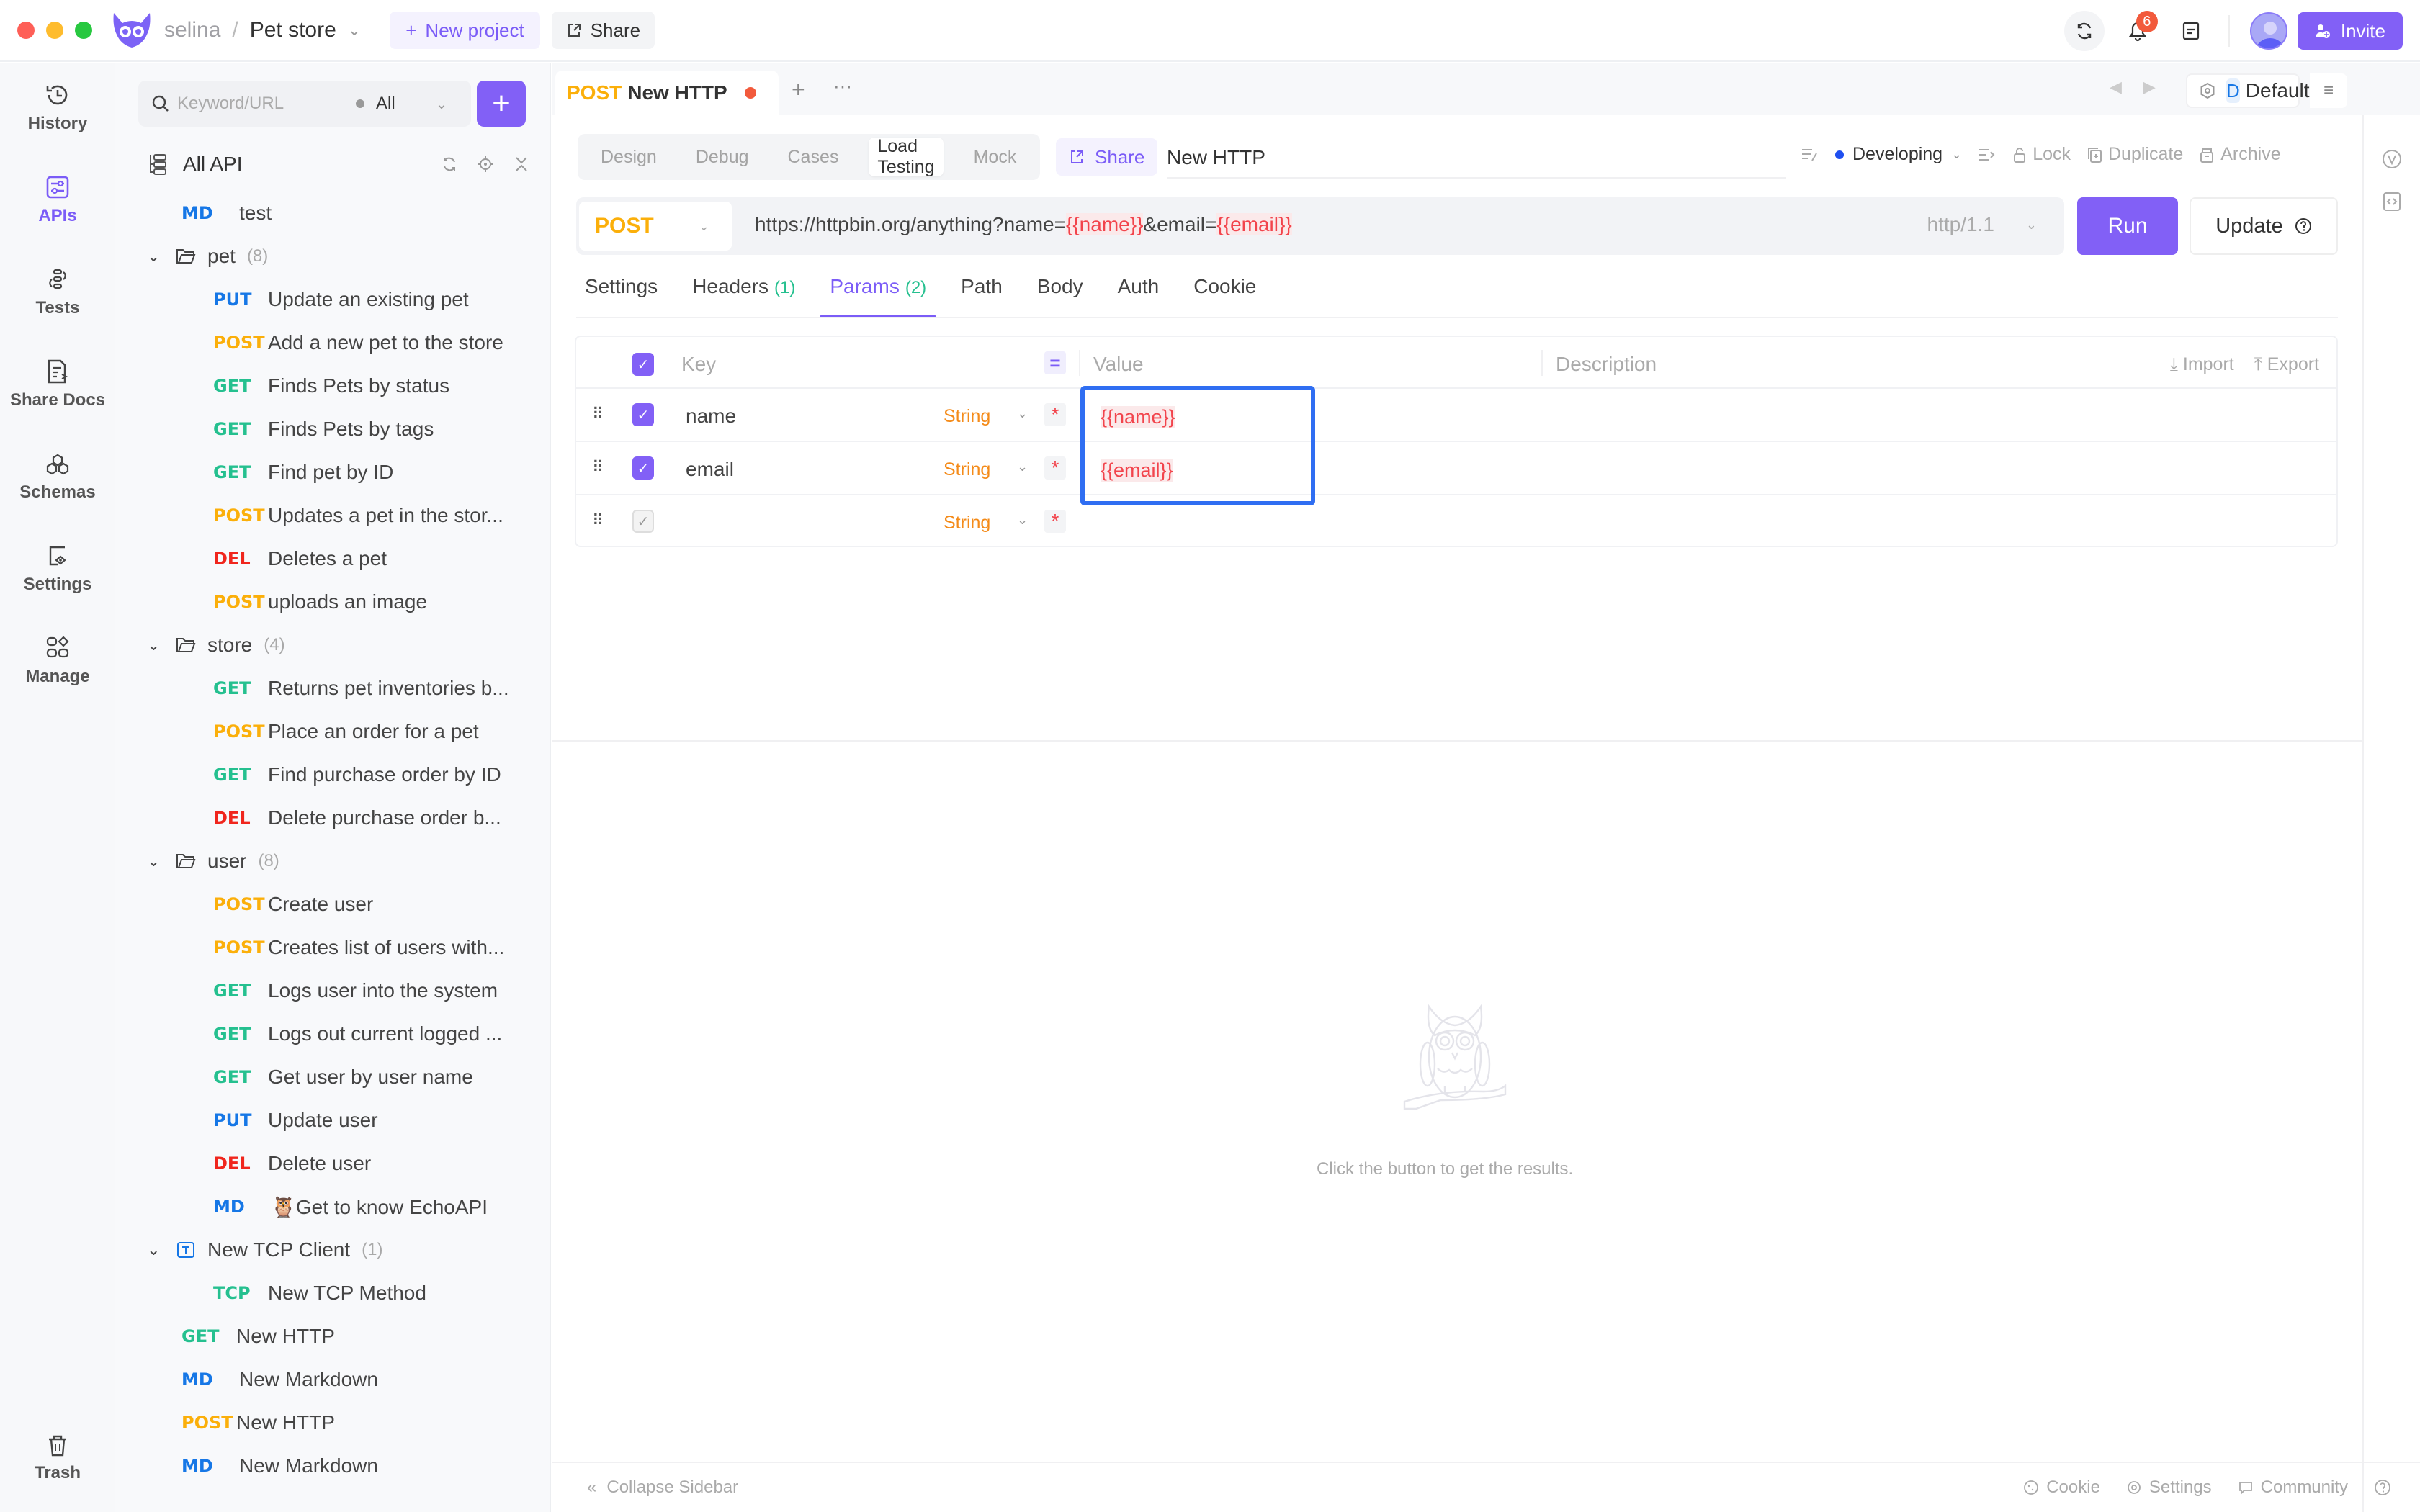 This screenshot has width=2420, height=1512. Describe the element at coordinates (1476, 158) in the screenshot. I see `api-name-input` at that location.